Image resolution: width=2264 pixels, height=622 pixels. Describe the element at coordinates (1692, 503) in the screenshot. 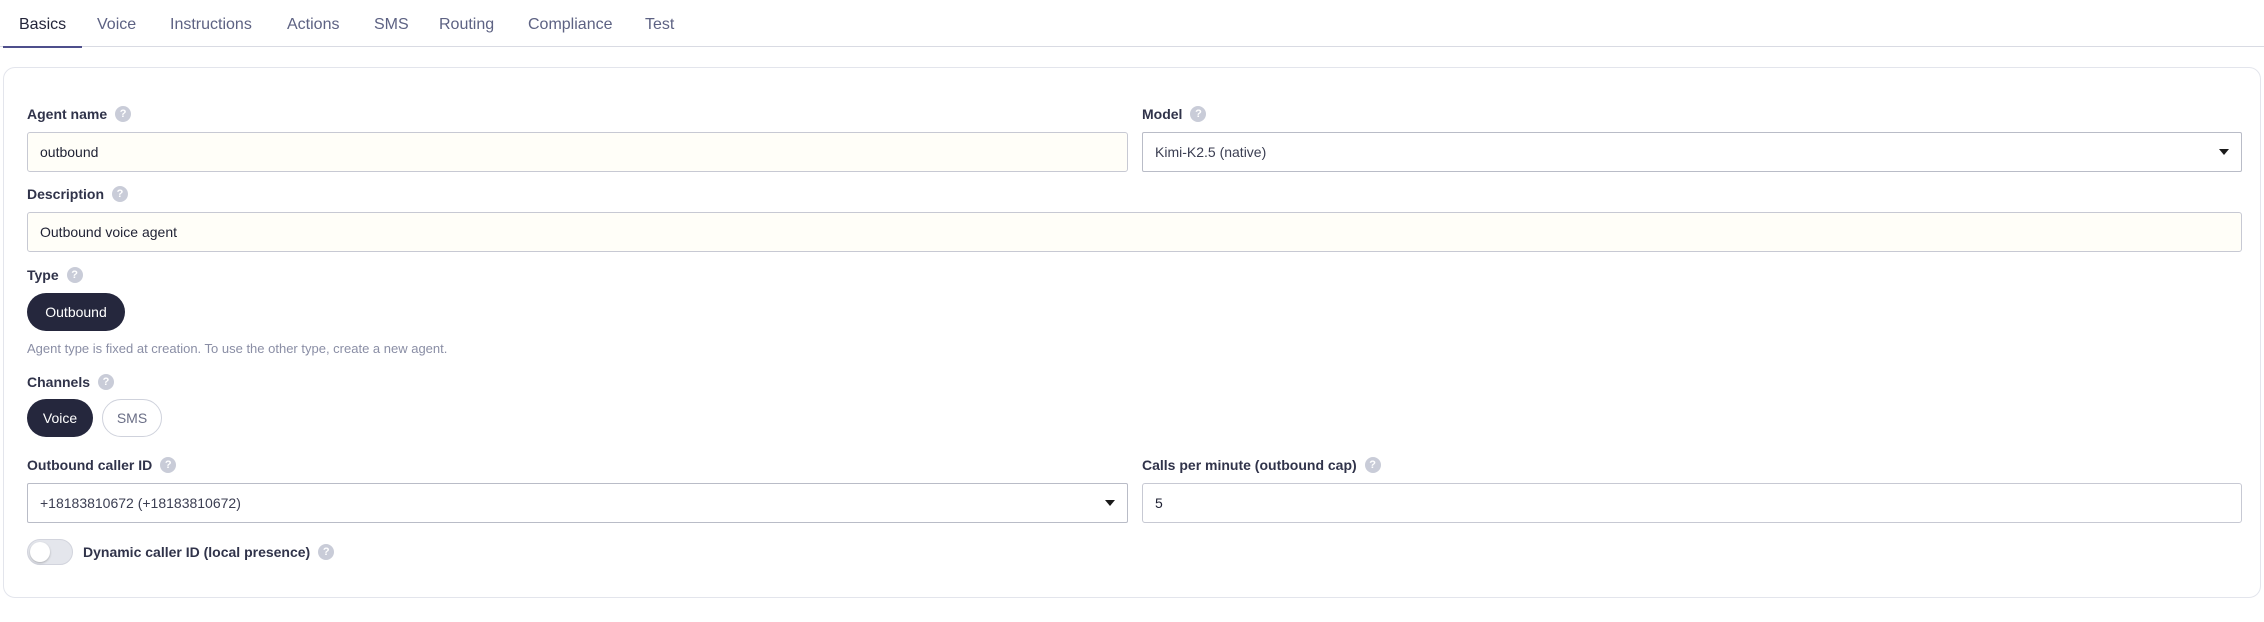

I see `calls-per-minute-input` at that location.